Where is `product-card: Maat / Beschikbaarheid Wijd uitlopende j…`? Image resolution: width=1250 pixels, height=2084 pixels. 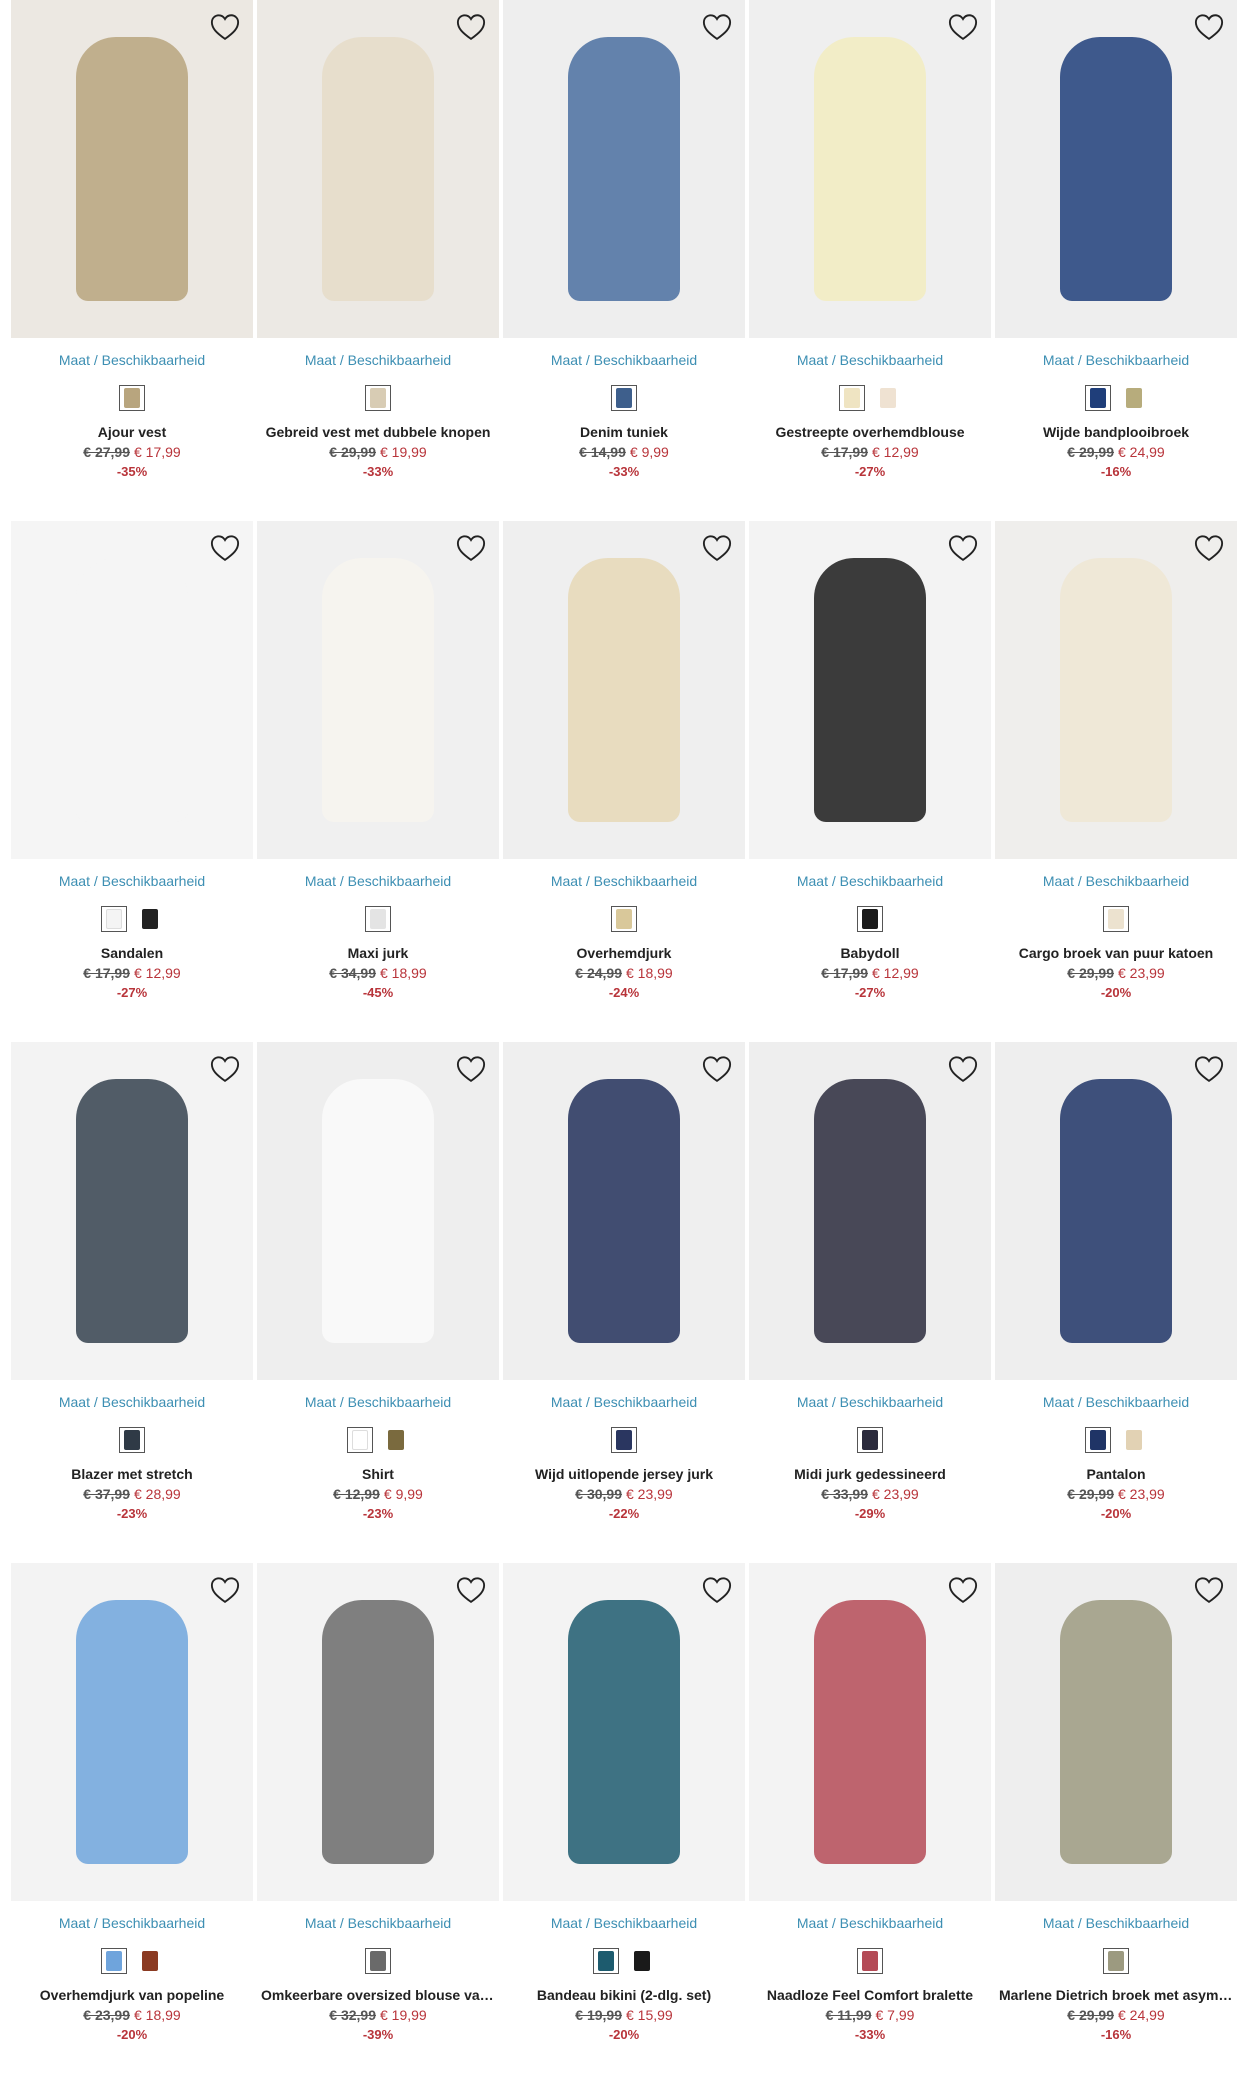
product-card: Maat / Beschikbaarheid Wijd uitlopende j… is located at coordinates (624, 1302).